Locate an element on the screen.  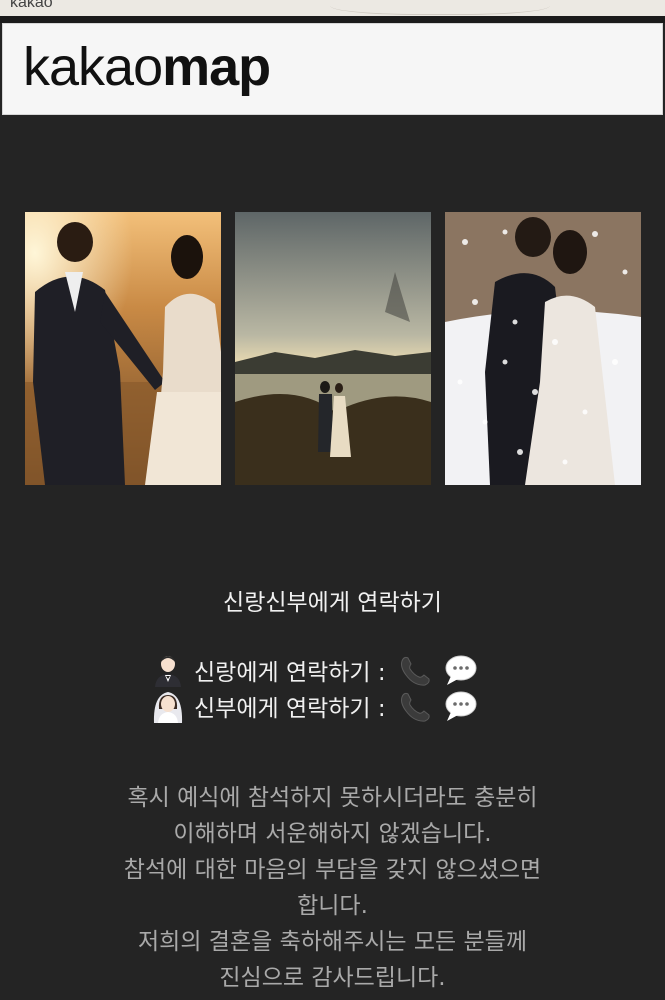
logo-bold-part: map is located at coordinates (216, 67).